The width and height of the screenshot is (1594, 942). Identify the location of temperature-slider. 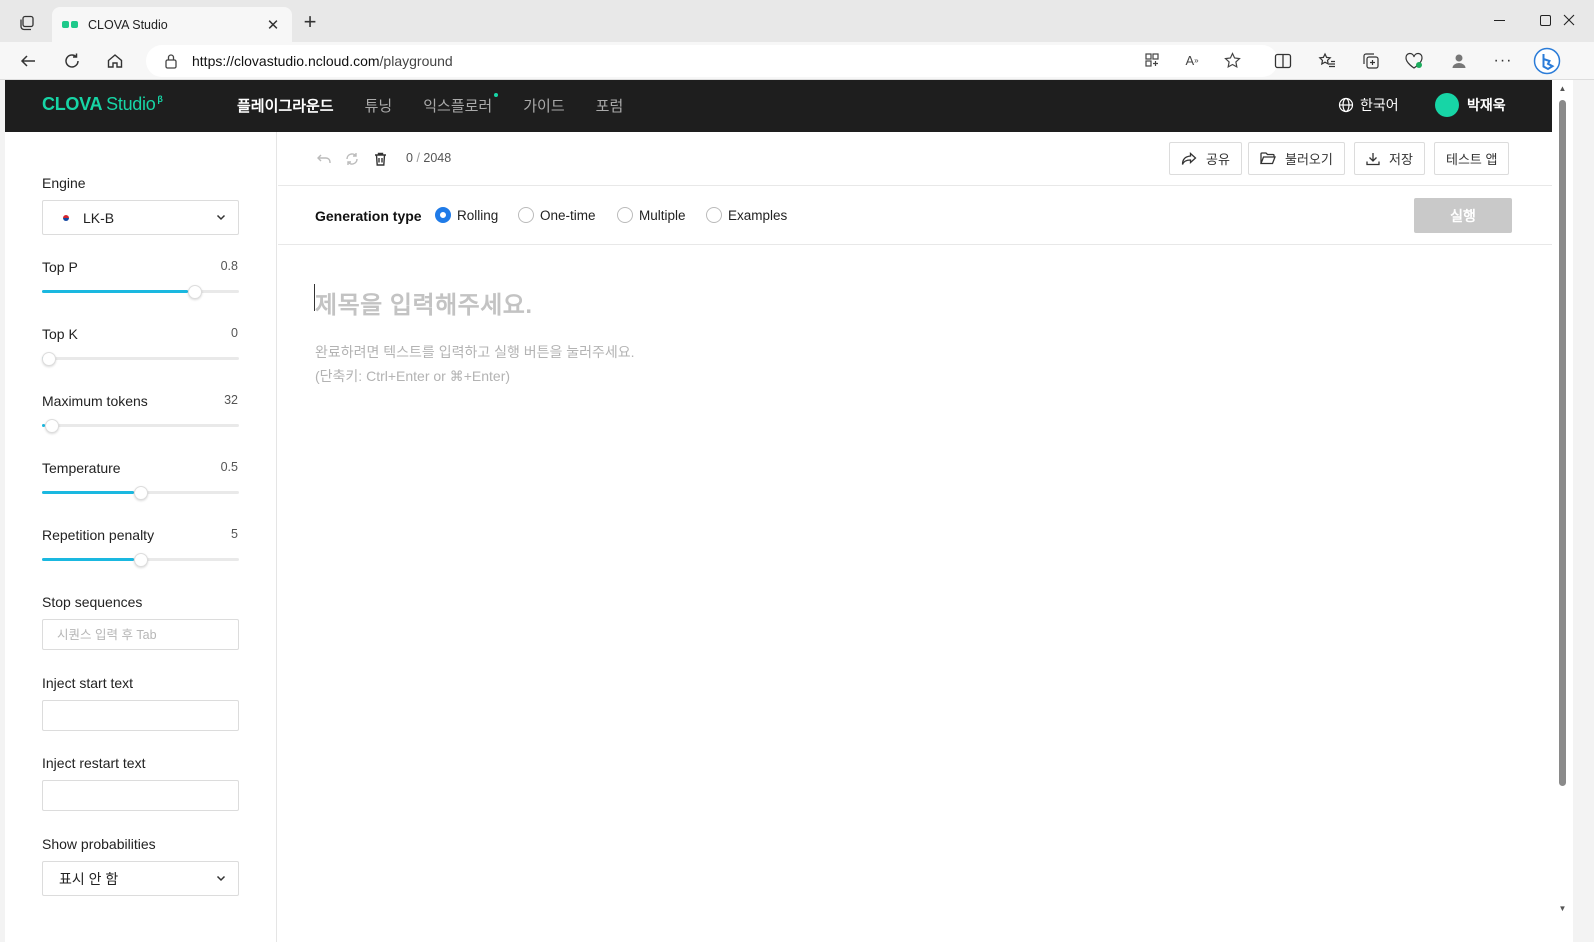
(140, 493).